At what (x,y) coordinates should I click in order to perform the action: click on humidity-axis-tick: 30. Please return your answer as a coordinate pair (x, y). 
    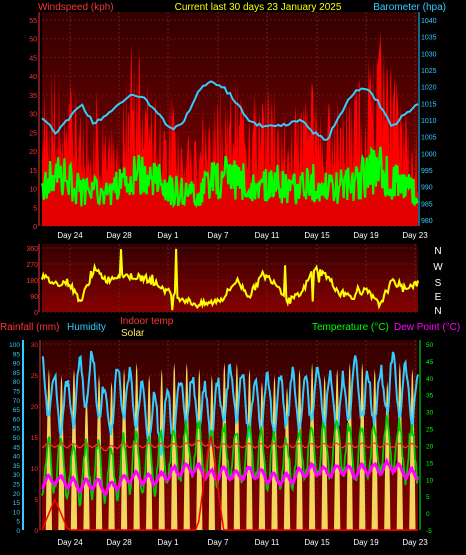
    Looking at the image, I should click on (17, 475).